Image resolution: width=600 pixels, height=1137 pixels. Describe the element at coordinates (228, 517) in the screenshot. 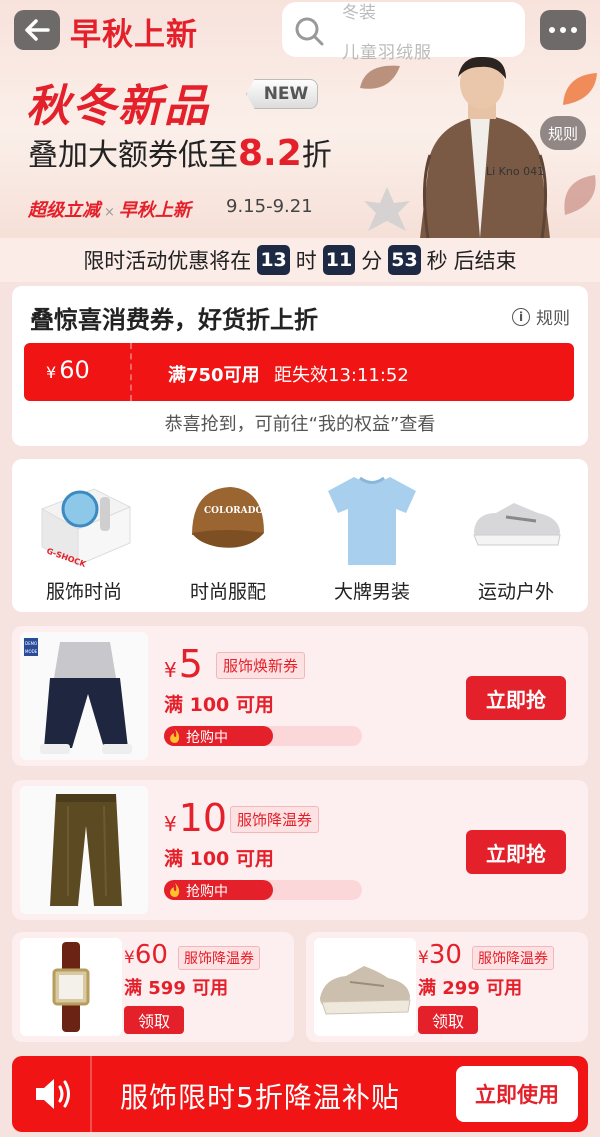

I see `baseball-cap-icon: COLORADO` at that location.